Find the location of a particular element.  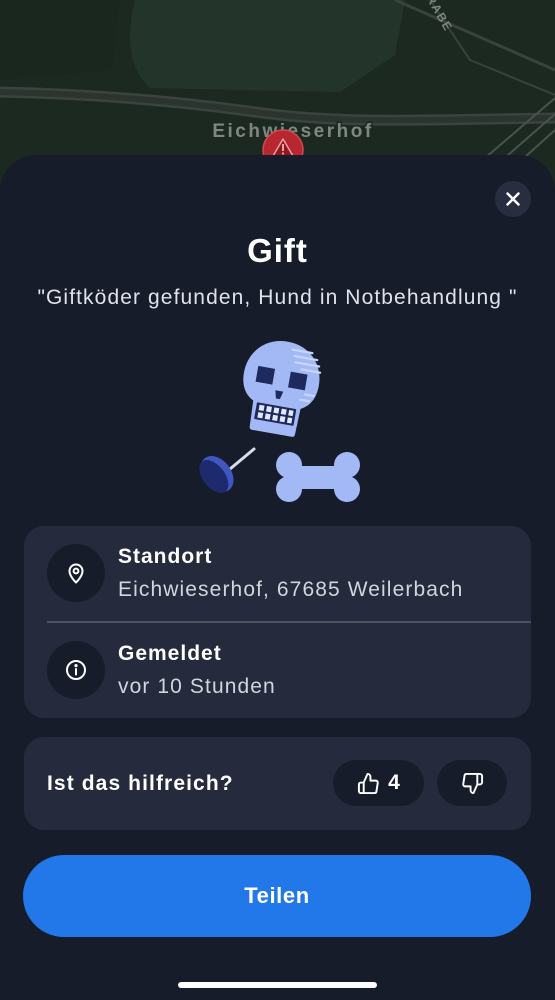

thumbs-up-icon is located at coordinates (368, 783).